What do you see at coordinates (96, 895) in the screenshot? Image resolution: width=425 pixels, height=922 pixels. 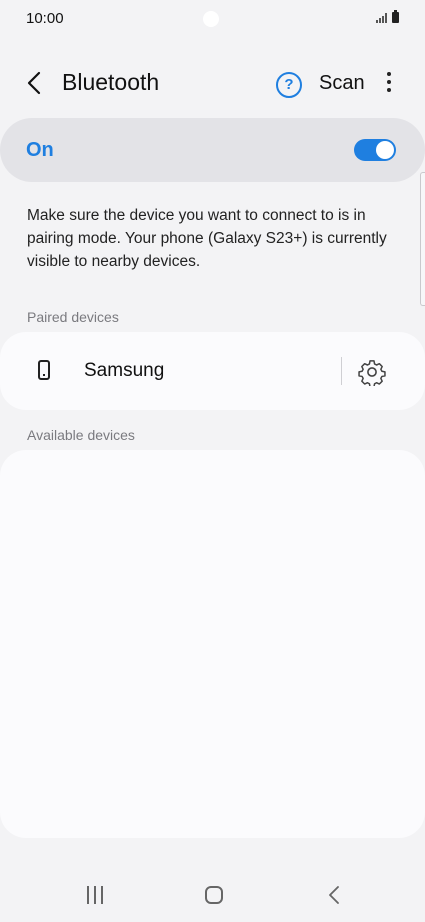 I see `recents-icon` at bounding box center [96, 895].